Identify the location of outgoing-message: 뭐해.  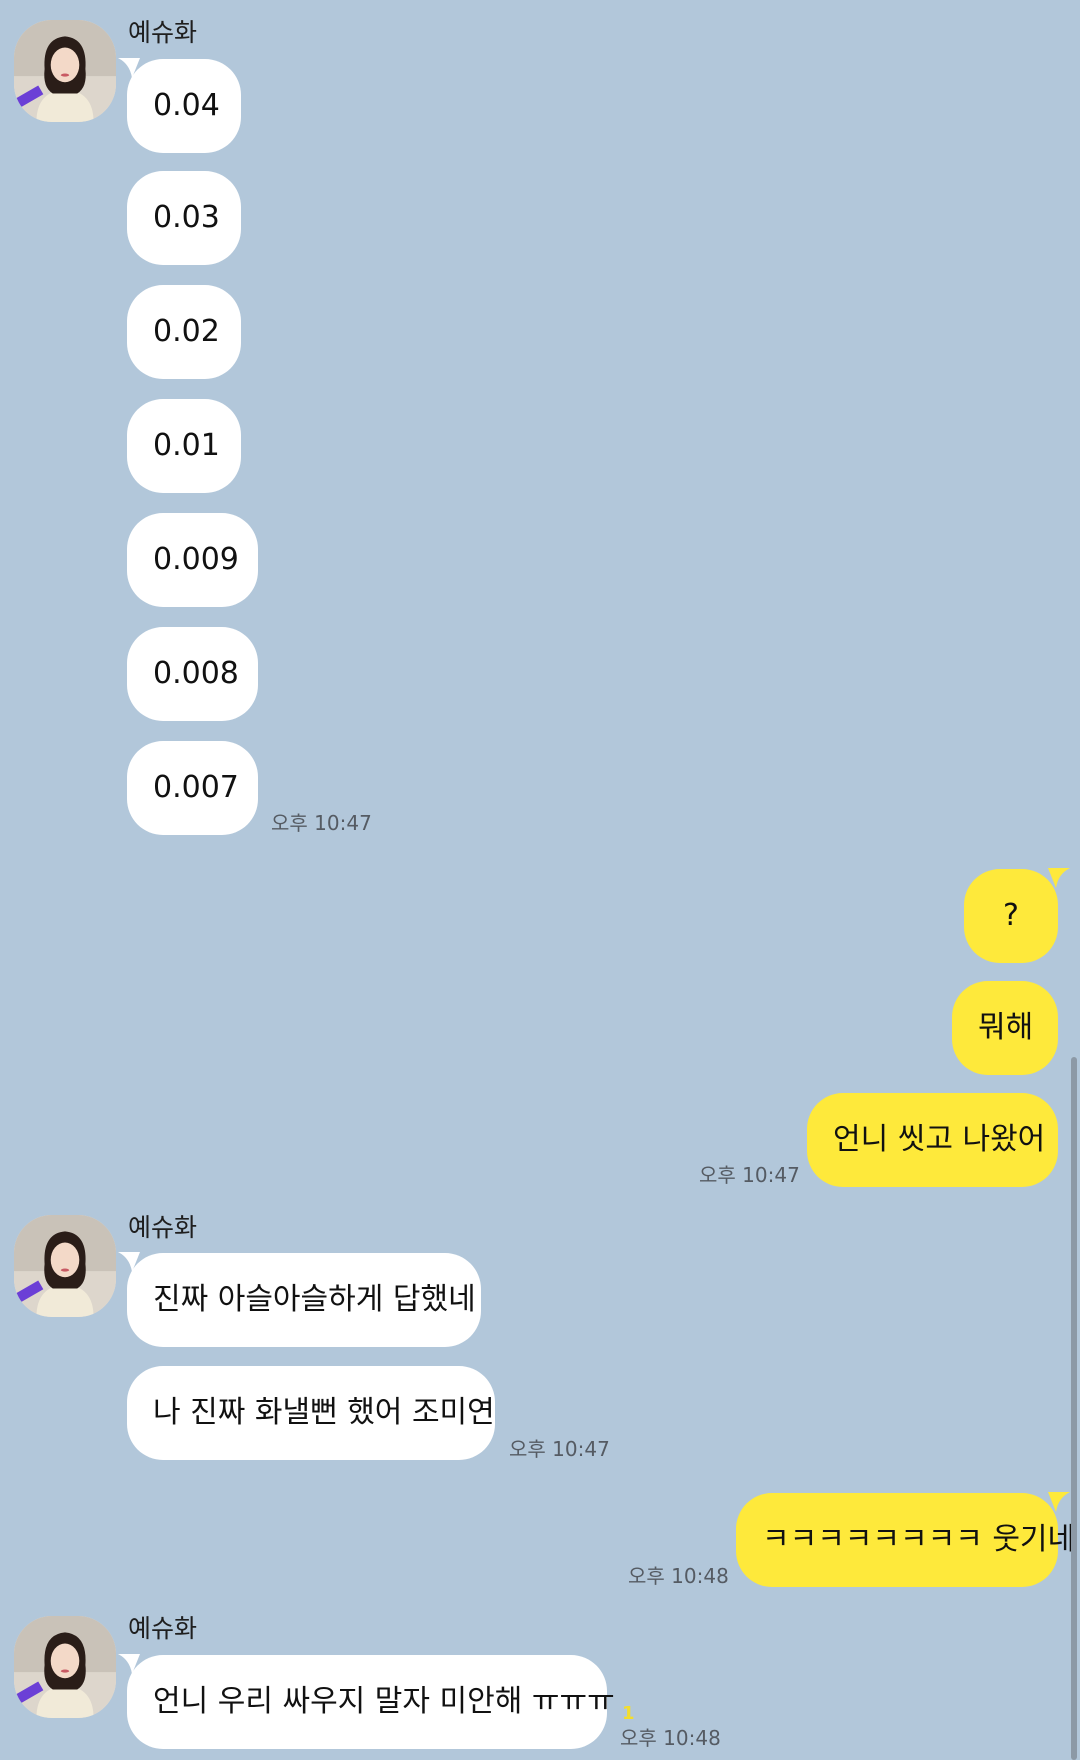
(1005, 1028).